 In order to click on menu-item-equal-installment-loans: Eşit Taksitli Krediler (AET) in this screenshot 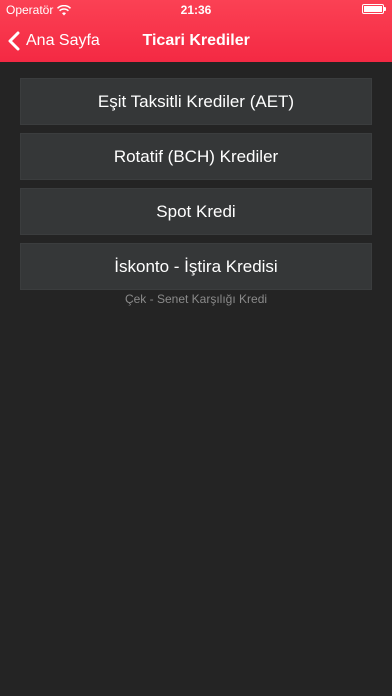, I will do `click(196, 101)`.